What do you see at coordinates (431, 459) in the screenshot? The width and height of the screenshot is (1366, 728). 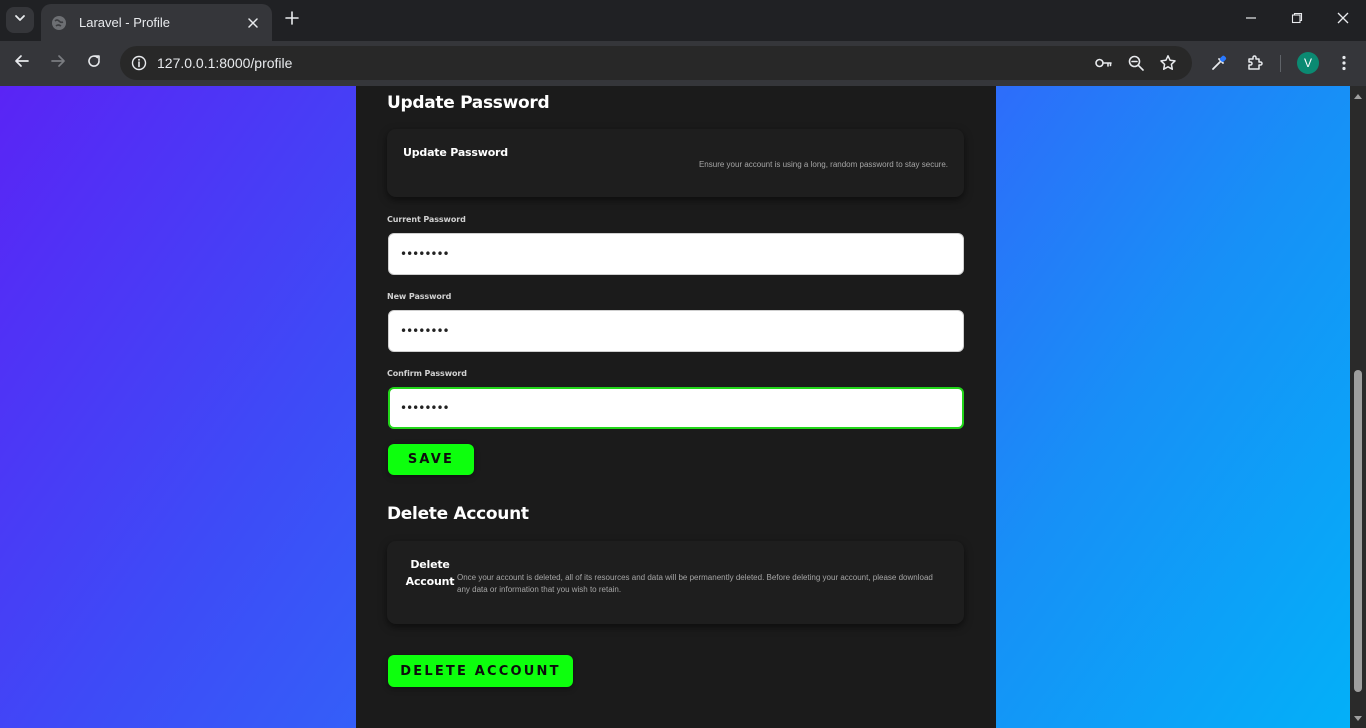 I see `save-button: SAVE` at bounding box center [431, 459].